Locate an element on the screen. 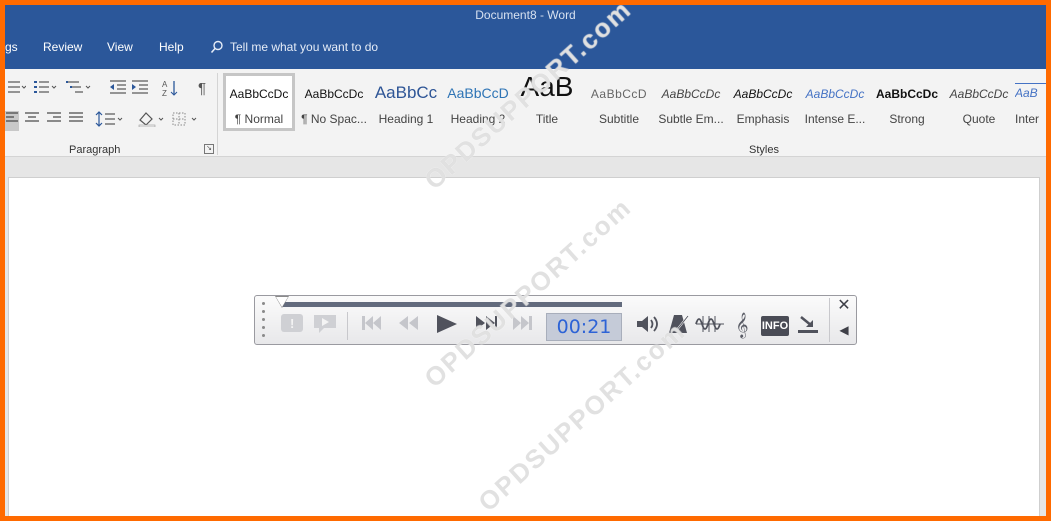  style-emphasis: AaBbCcDc Emphasis is located at coordinates (763, 102).